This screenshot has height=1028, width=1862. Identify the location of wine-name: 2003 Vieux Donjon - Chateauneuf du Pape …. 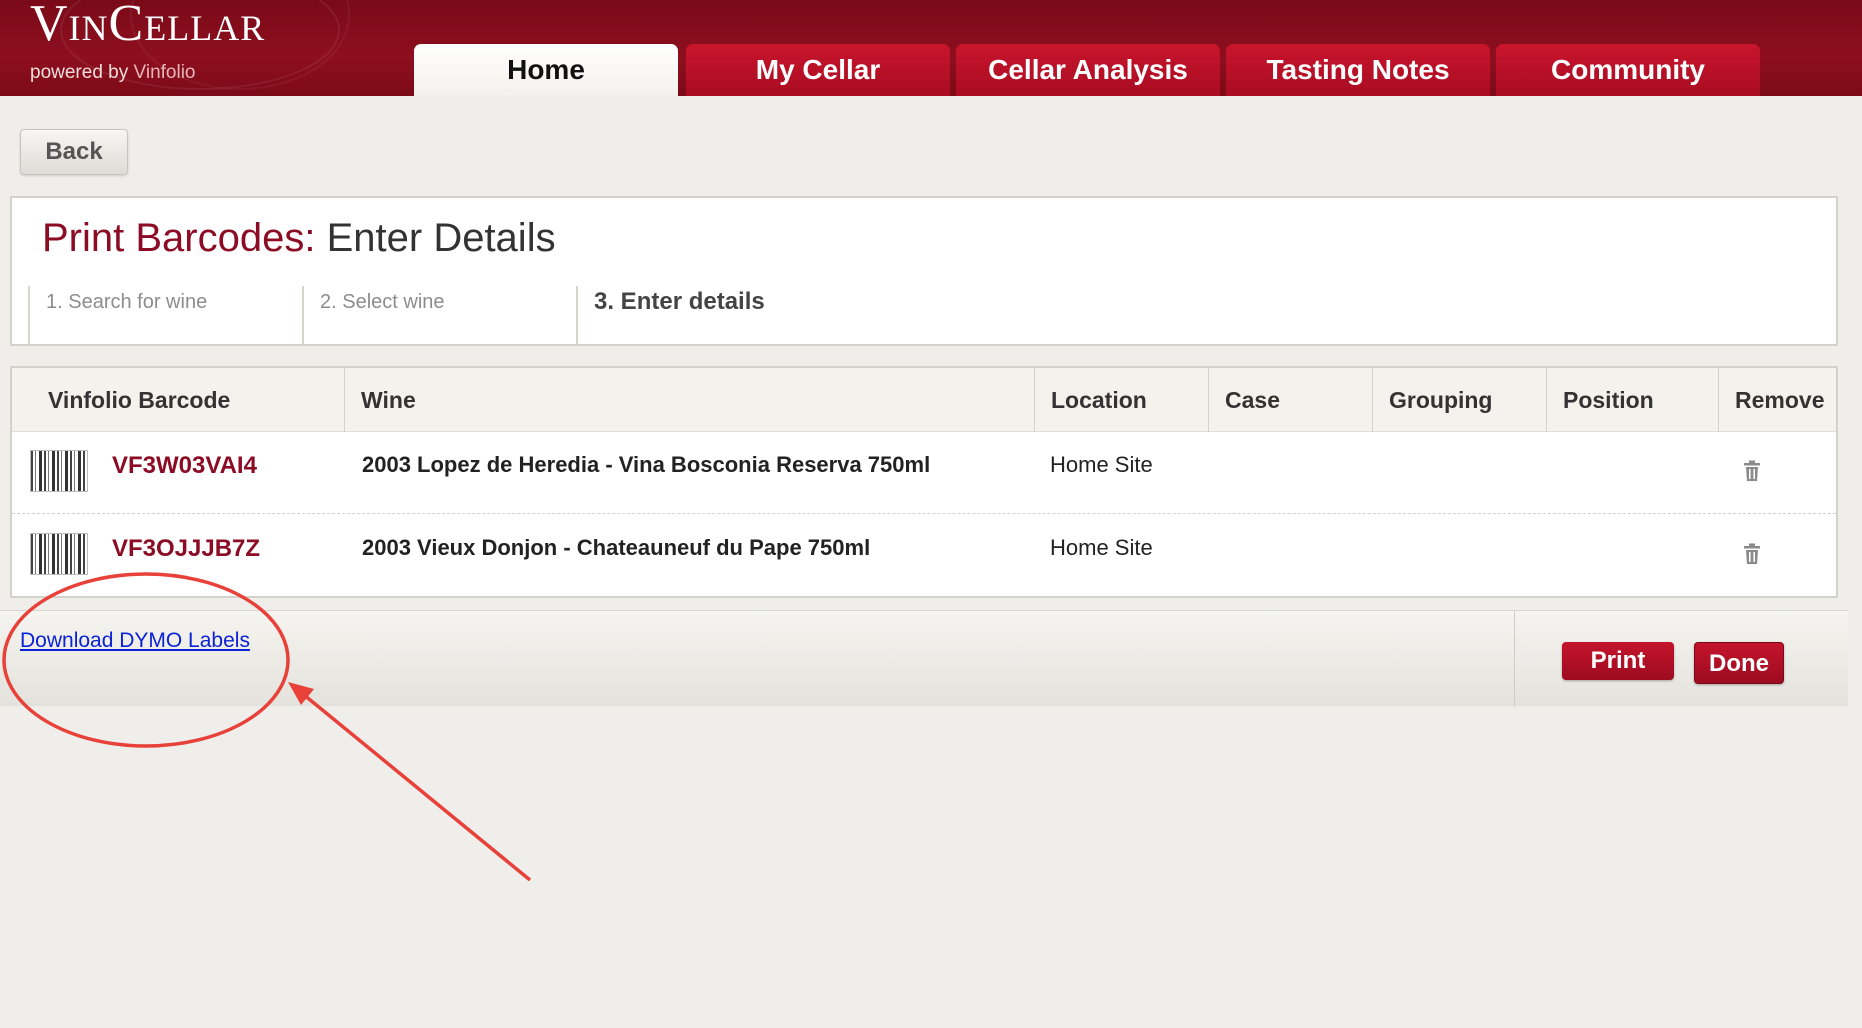
(616, 547).